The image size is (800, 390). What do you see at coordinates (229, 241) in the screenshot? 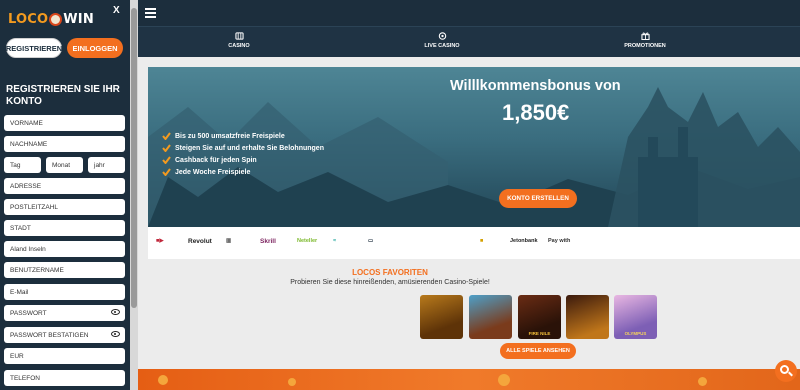
I see `bank-icon: ▥` at bounding box center [229, 241].